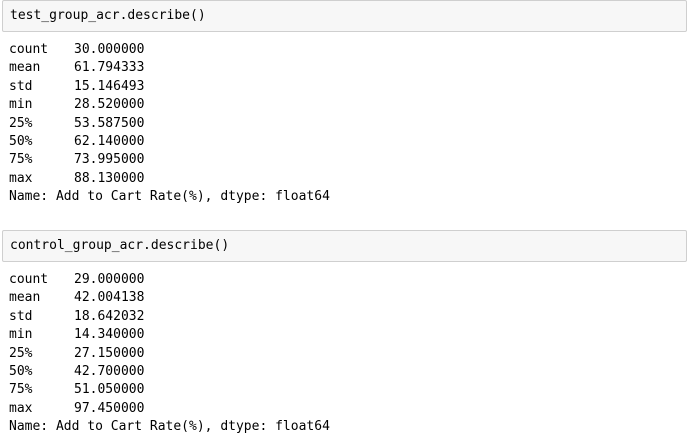 The image size is (693, 441). I want to click on stat-row-mean: mean 61.794333, so click(351, 68).